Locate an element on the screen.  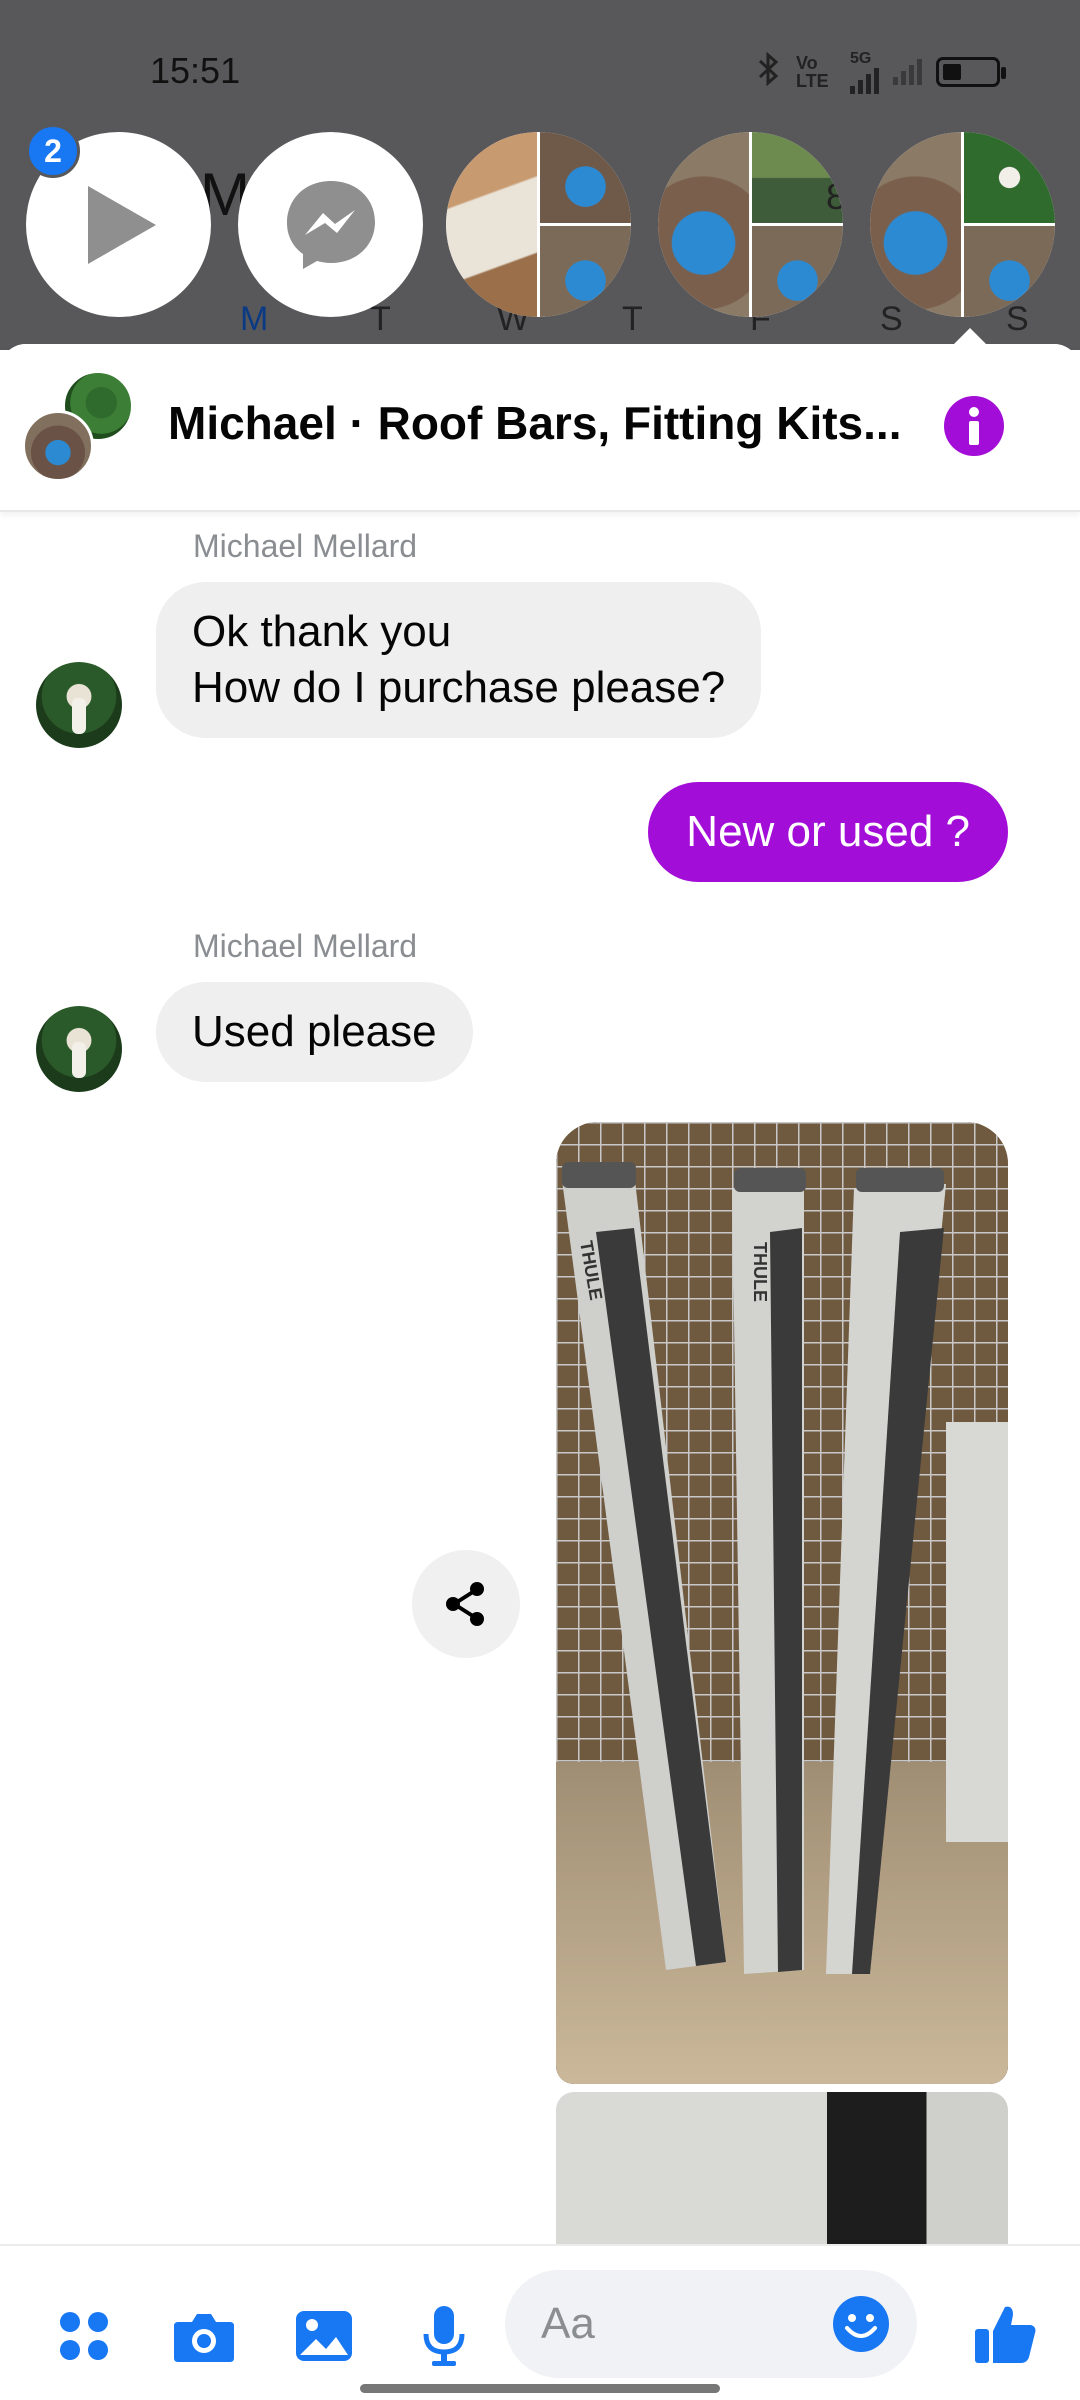
group-avatar is located at coordinates (78, 426).